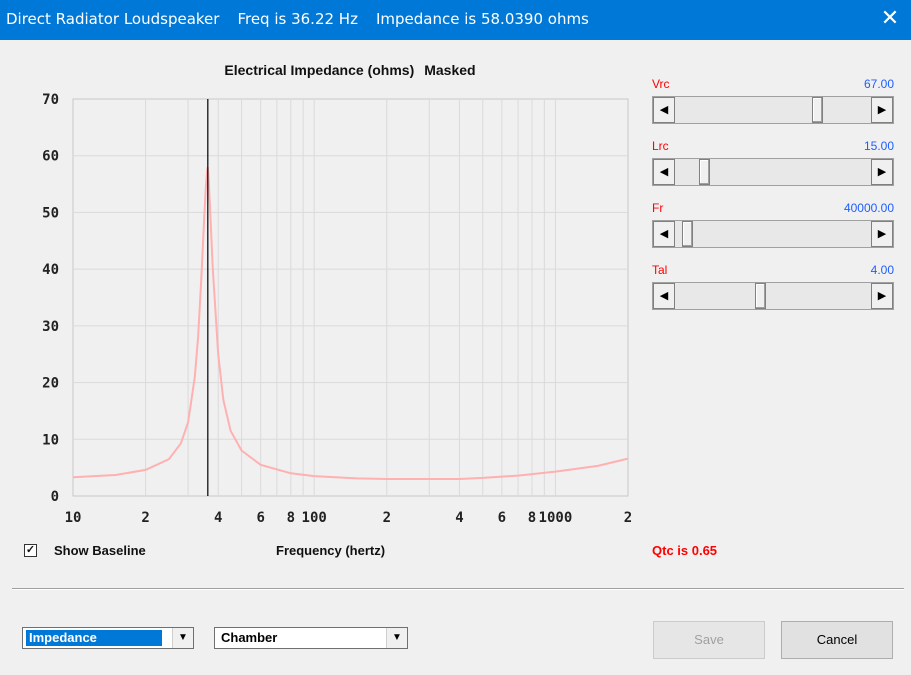  I want to click on y-tick-label: 70, so click(50, 100).